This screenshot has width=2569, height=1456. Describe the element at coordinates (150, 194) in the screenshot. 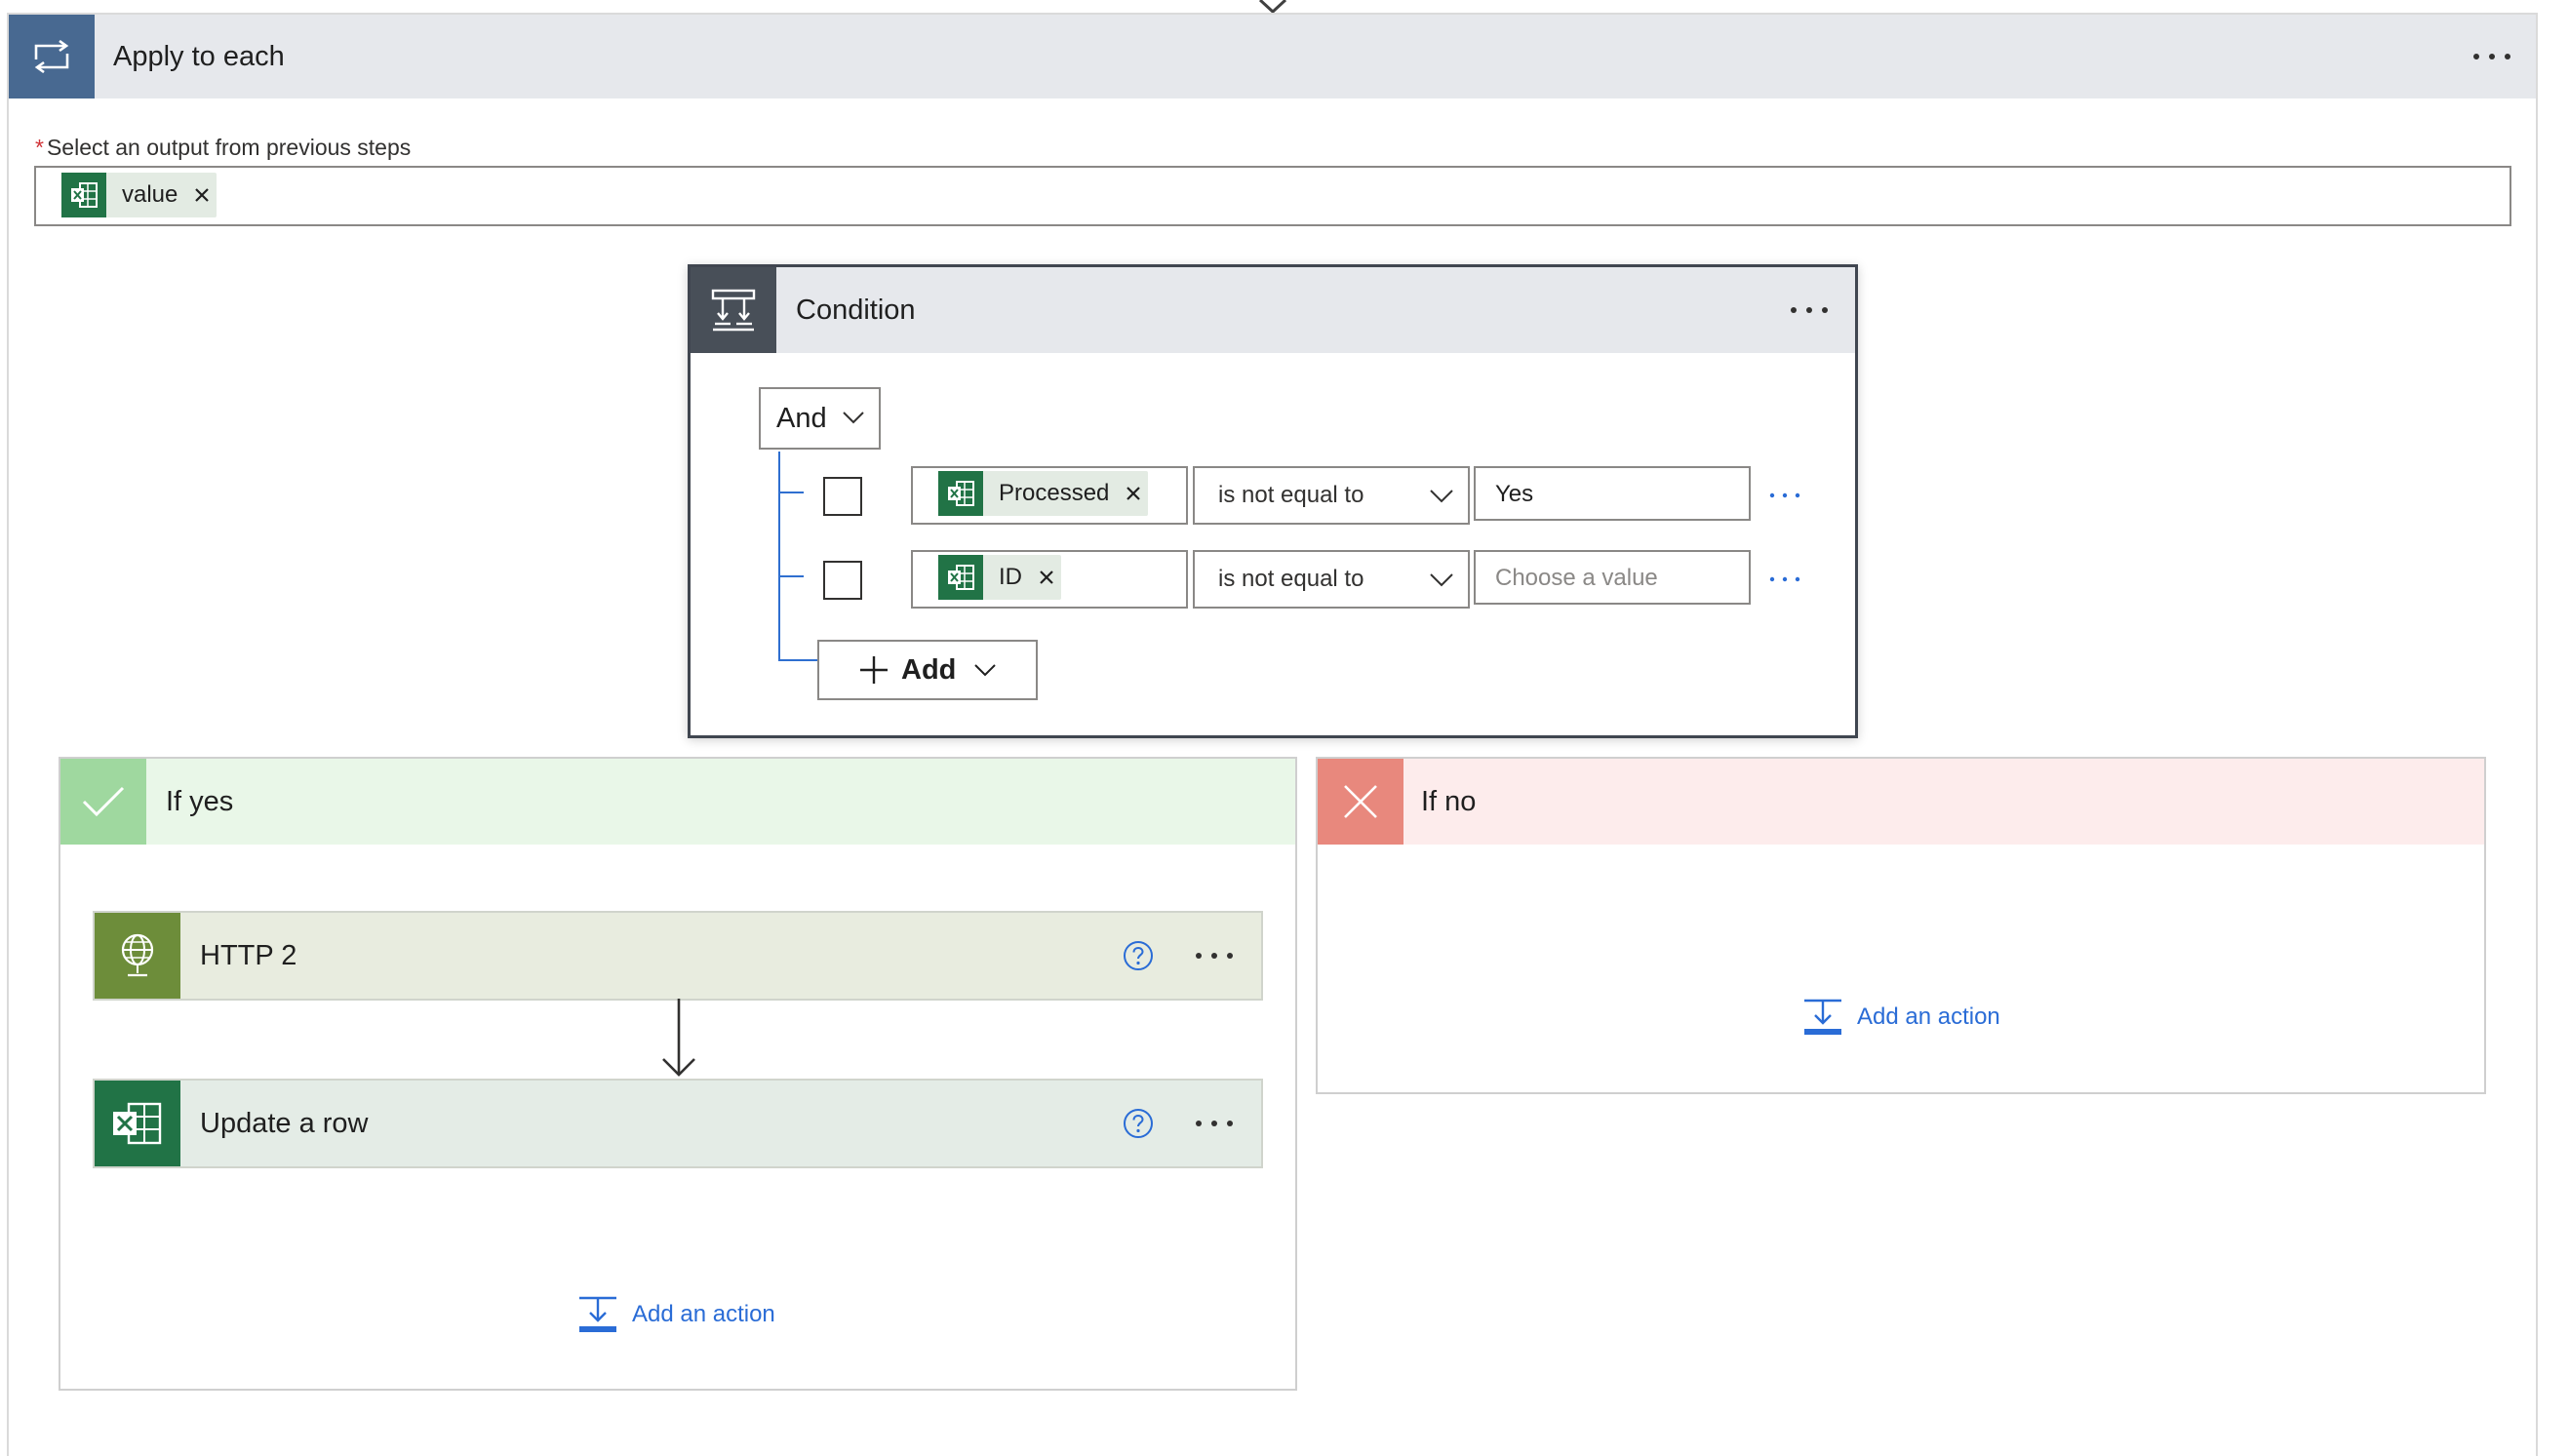

I see `token-label: value` at that location.